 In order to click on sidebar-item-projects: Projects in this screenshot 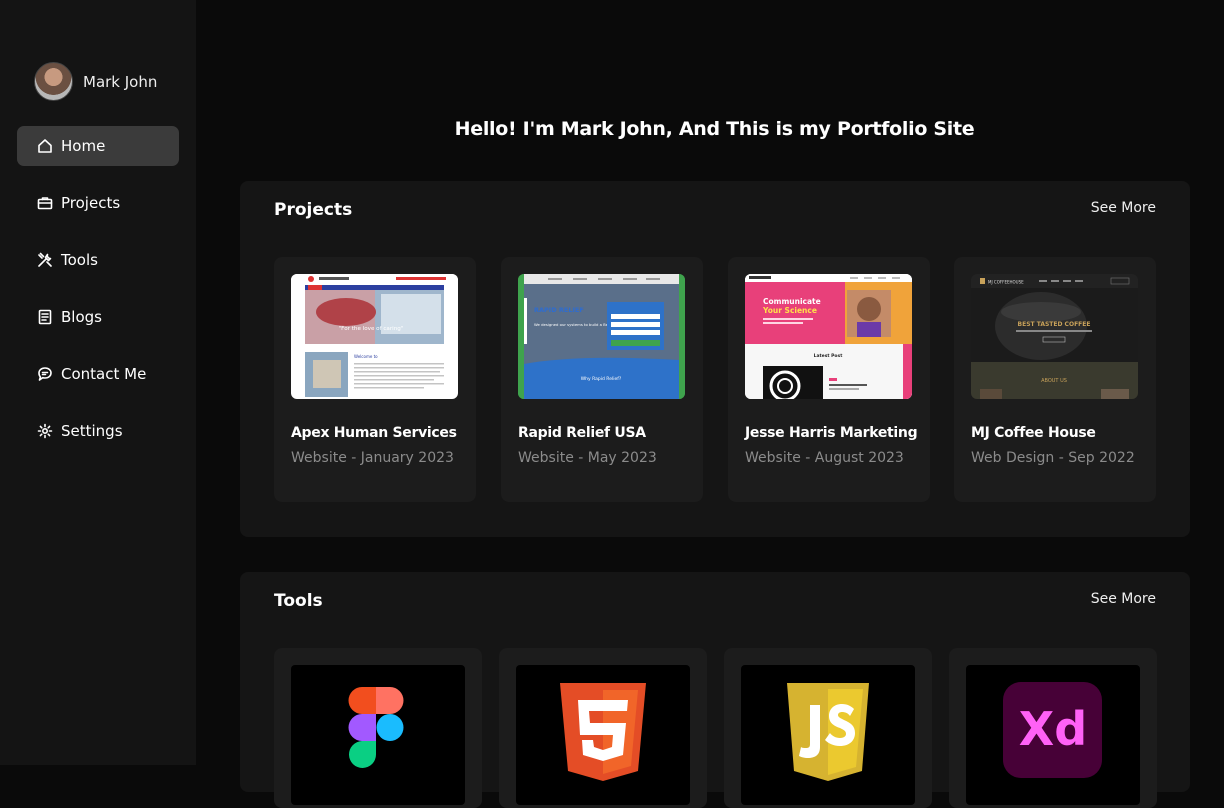, I will do `click(98, 203)`.